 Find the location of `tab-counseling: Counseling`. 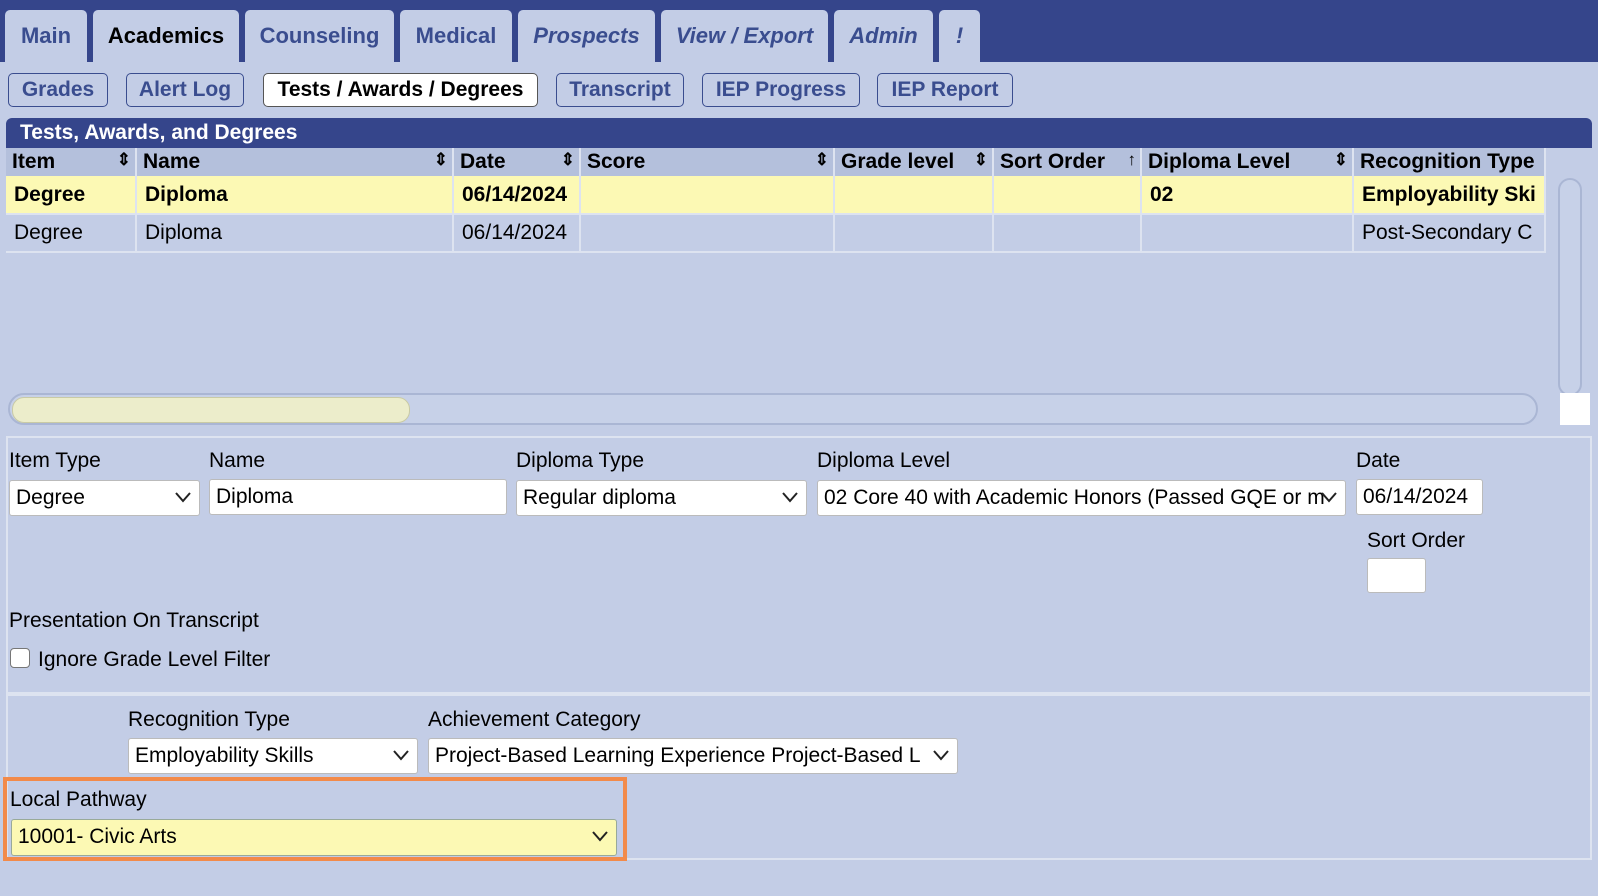

tab-counseling: Counseling is located at coordinates (319, 36).